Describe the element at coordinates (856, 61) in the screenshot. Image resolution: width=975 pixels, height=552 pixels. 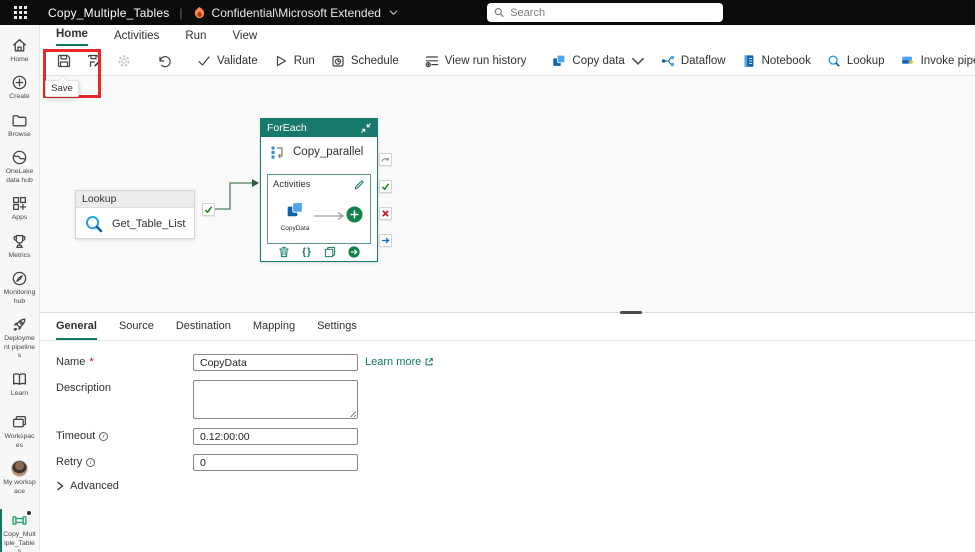
I see `lookup-button: Lookup` at that location.